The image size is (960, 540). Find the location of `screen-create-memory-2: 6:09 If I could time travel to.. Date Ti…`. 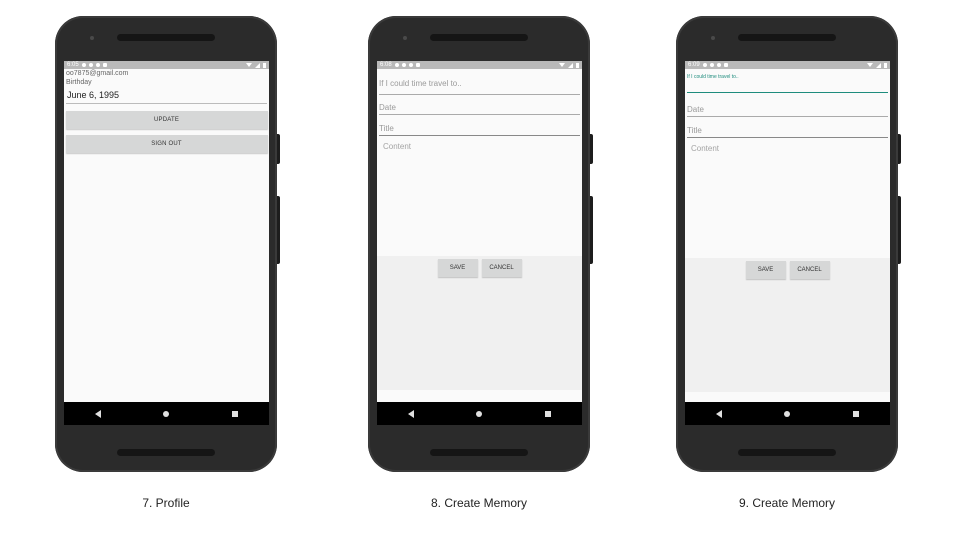

screen-create-memory-2: 6:09 If I could time travel to.. Date Ti… is located at coordinates (787, 243).